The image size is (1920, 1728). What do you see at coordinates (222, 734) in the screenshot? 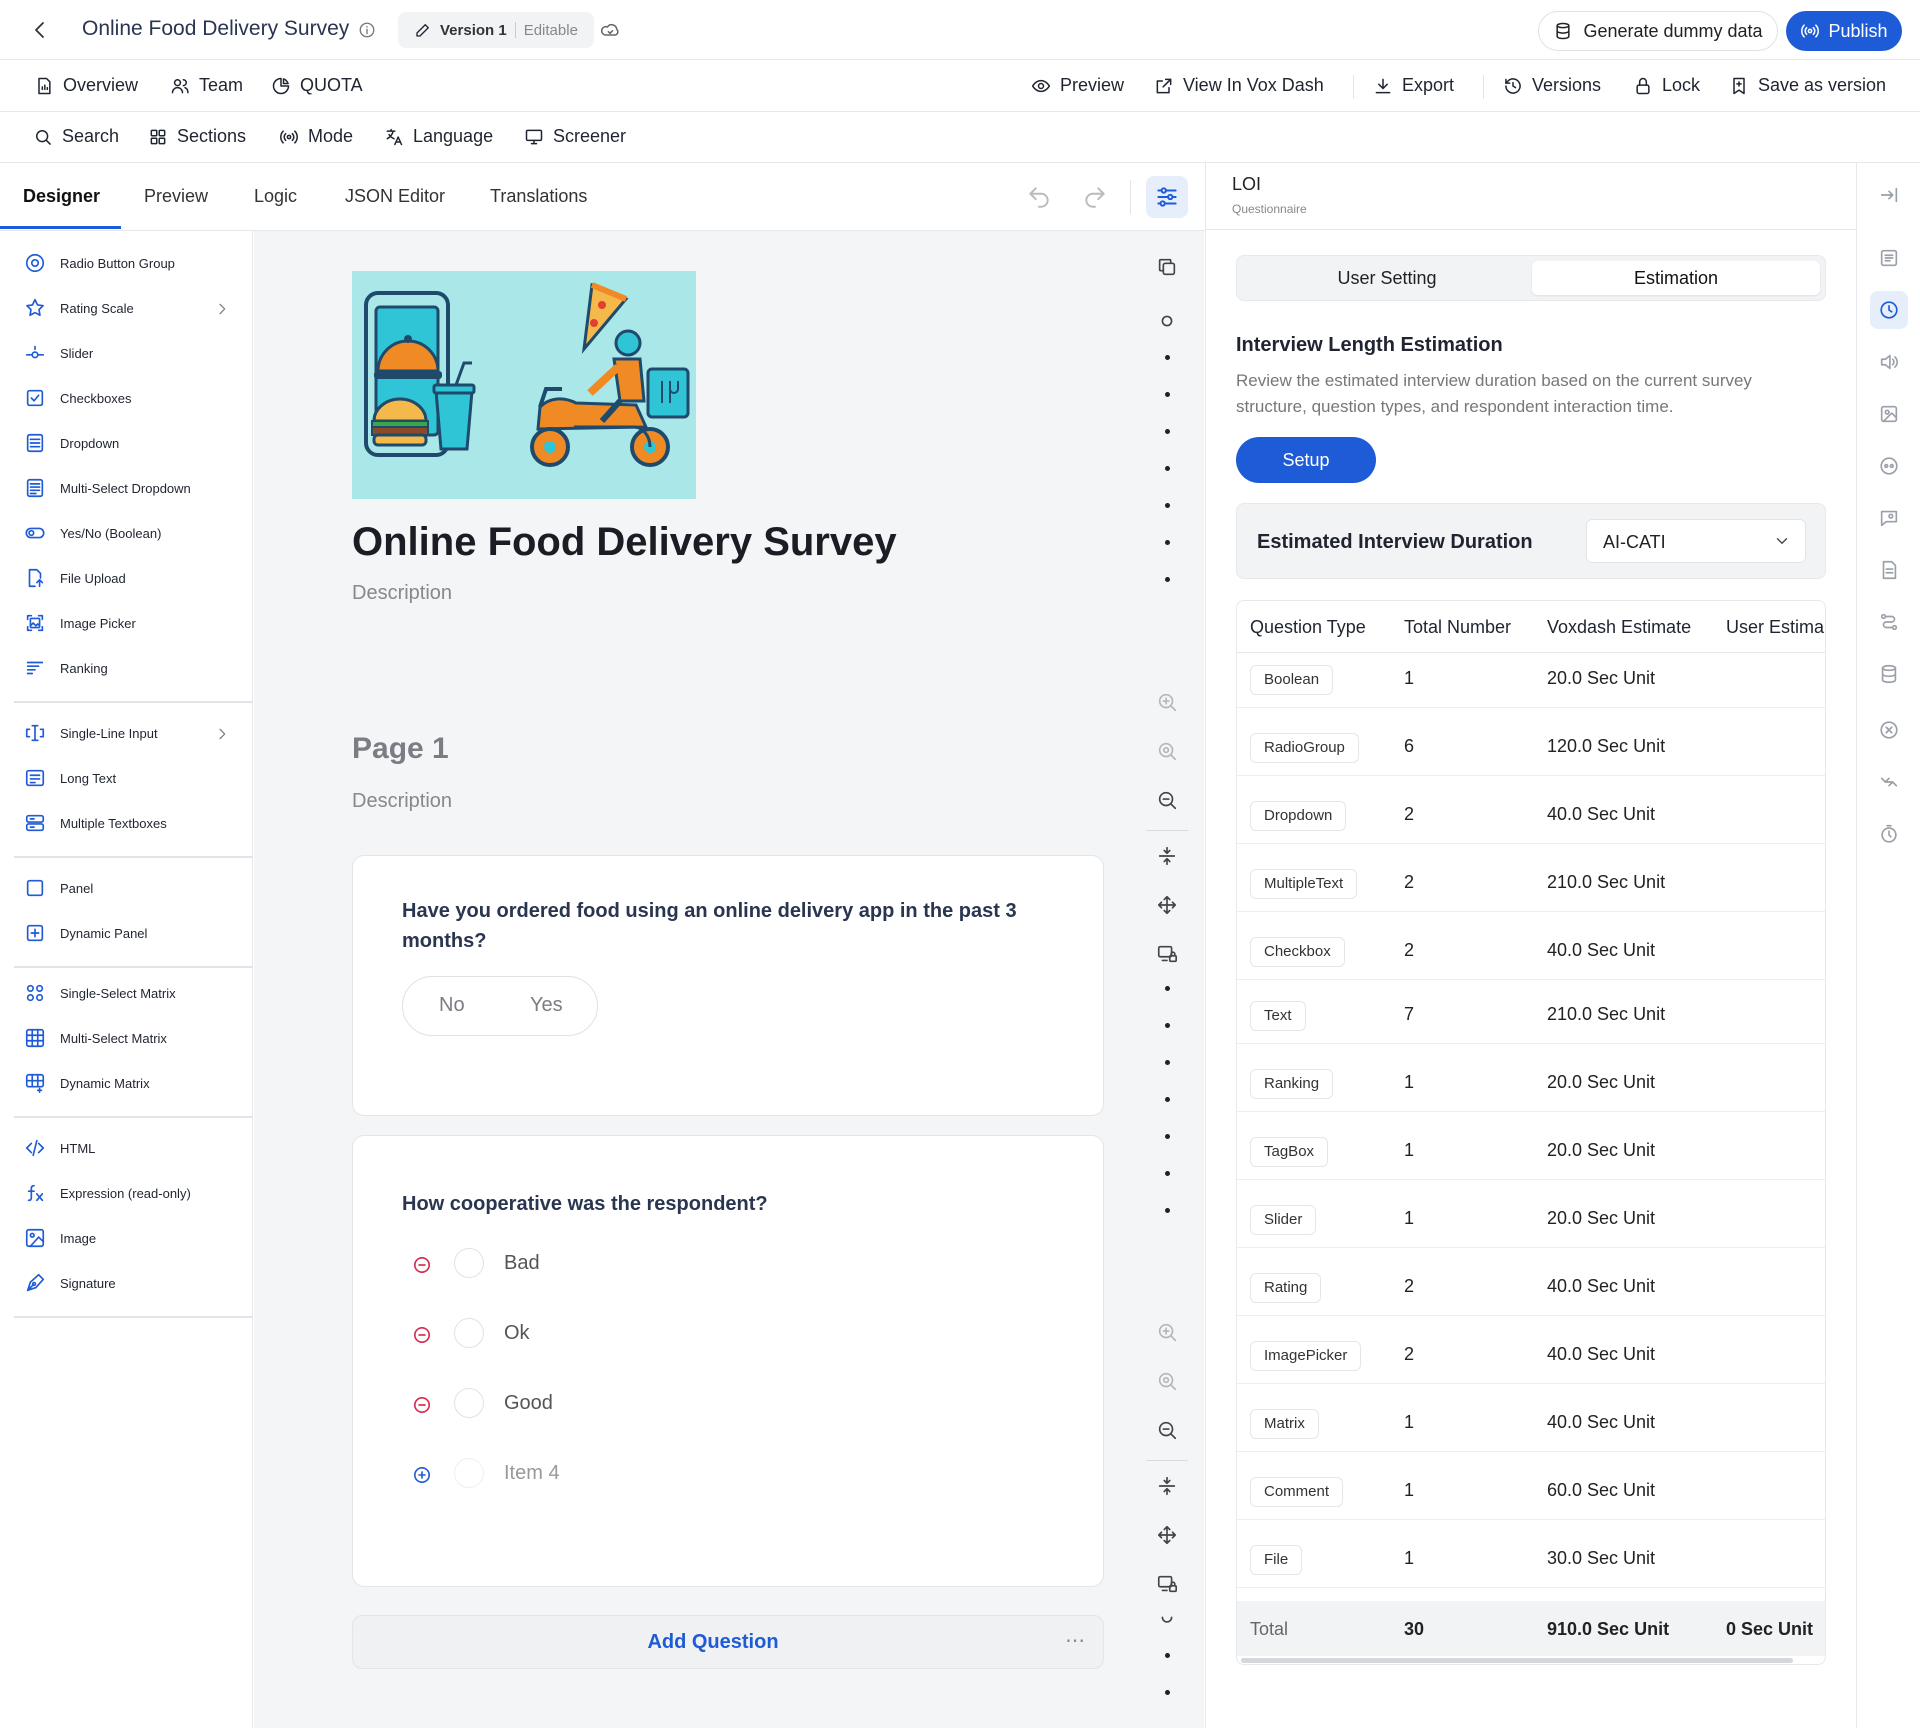
I see `chevron-right-icon` at bounding box center [222, 734].